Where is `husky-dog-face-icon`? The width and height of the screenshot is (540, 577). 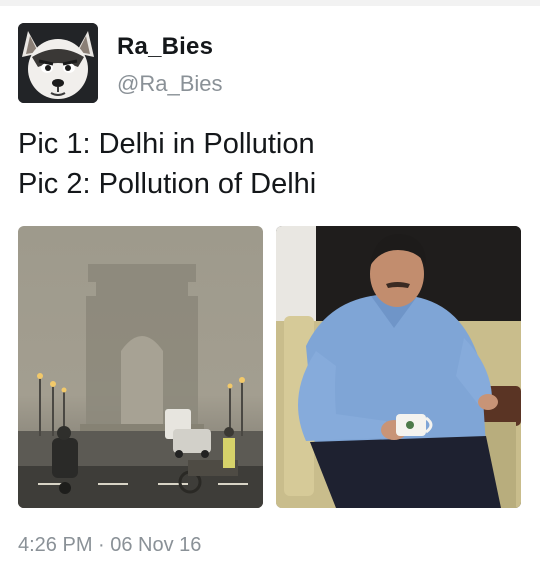
husky-dog-face-icon is located at coordinates (58, 63).